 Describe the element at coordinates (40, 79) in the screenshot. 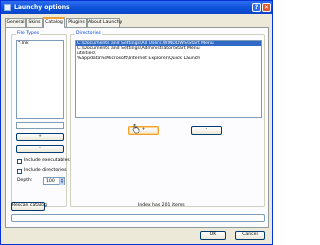

I see `file-types-list: *.lnk` at that location.